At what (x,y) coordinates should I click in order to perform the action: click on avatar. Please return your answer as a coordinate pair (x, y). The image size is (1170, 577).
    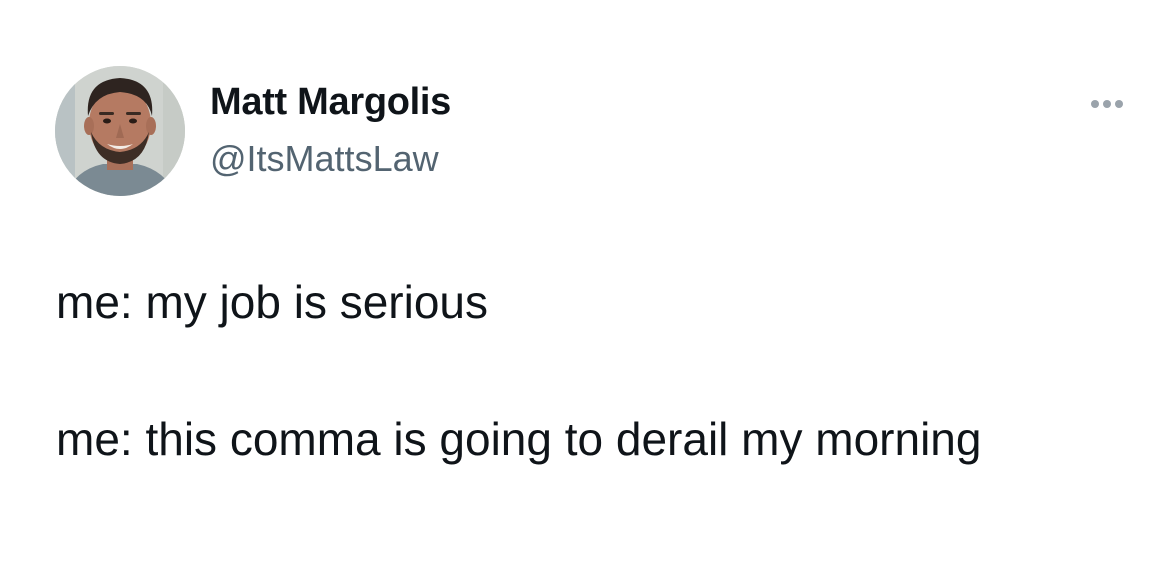
    Looking at the image, I should click on (120, 131).